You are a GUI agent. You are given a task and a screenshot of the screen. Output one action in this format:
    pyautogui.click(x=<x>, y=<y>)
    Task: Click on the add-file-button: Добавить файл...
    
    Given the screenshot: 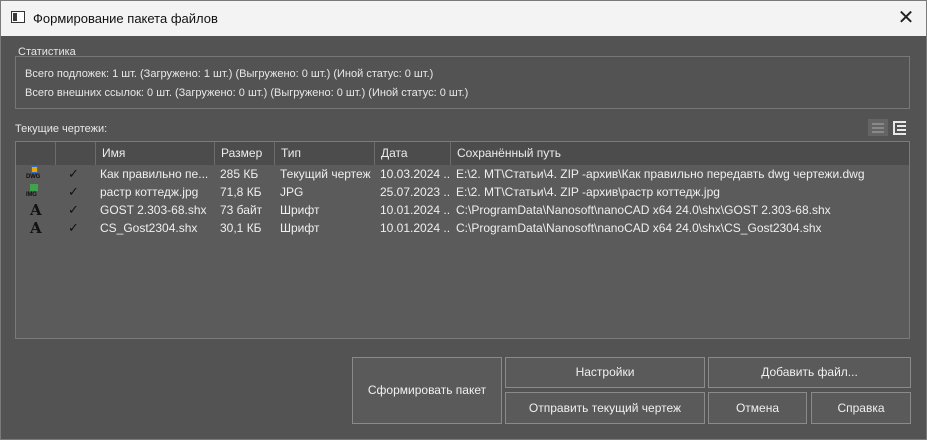 What is the action you would take?
    pyautogui.click(x=809, y=372)
    